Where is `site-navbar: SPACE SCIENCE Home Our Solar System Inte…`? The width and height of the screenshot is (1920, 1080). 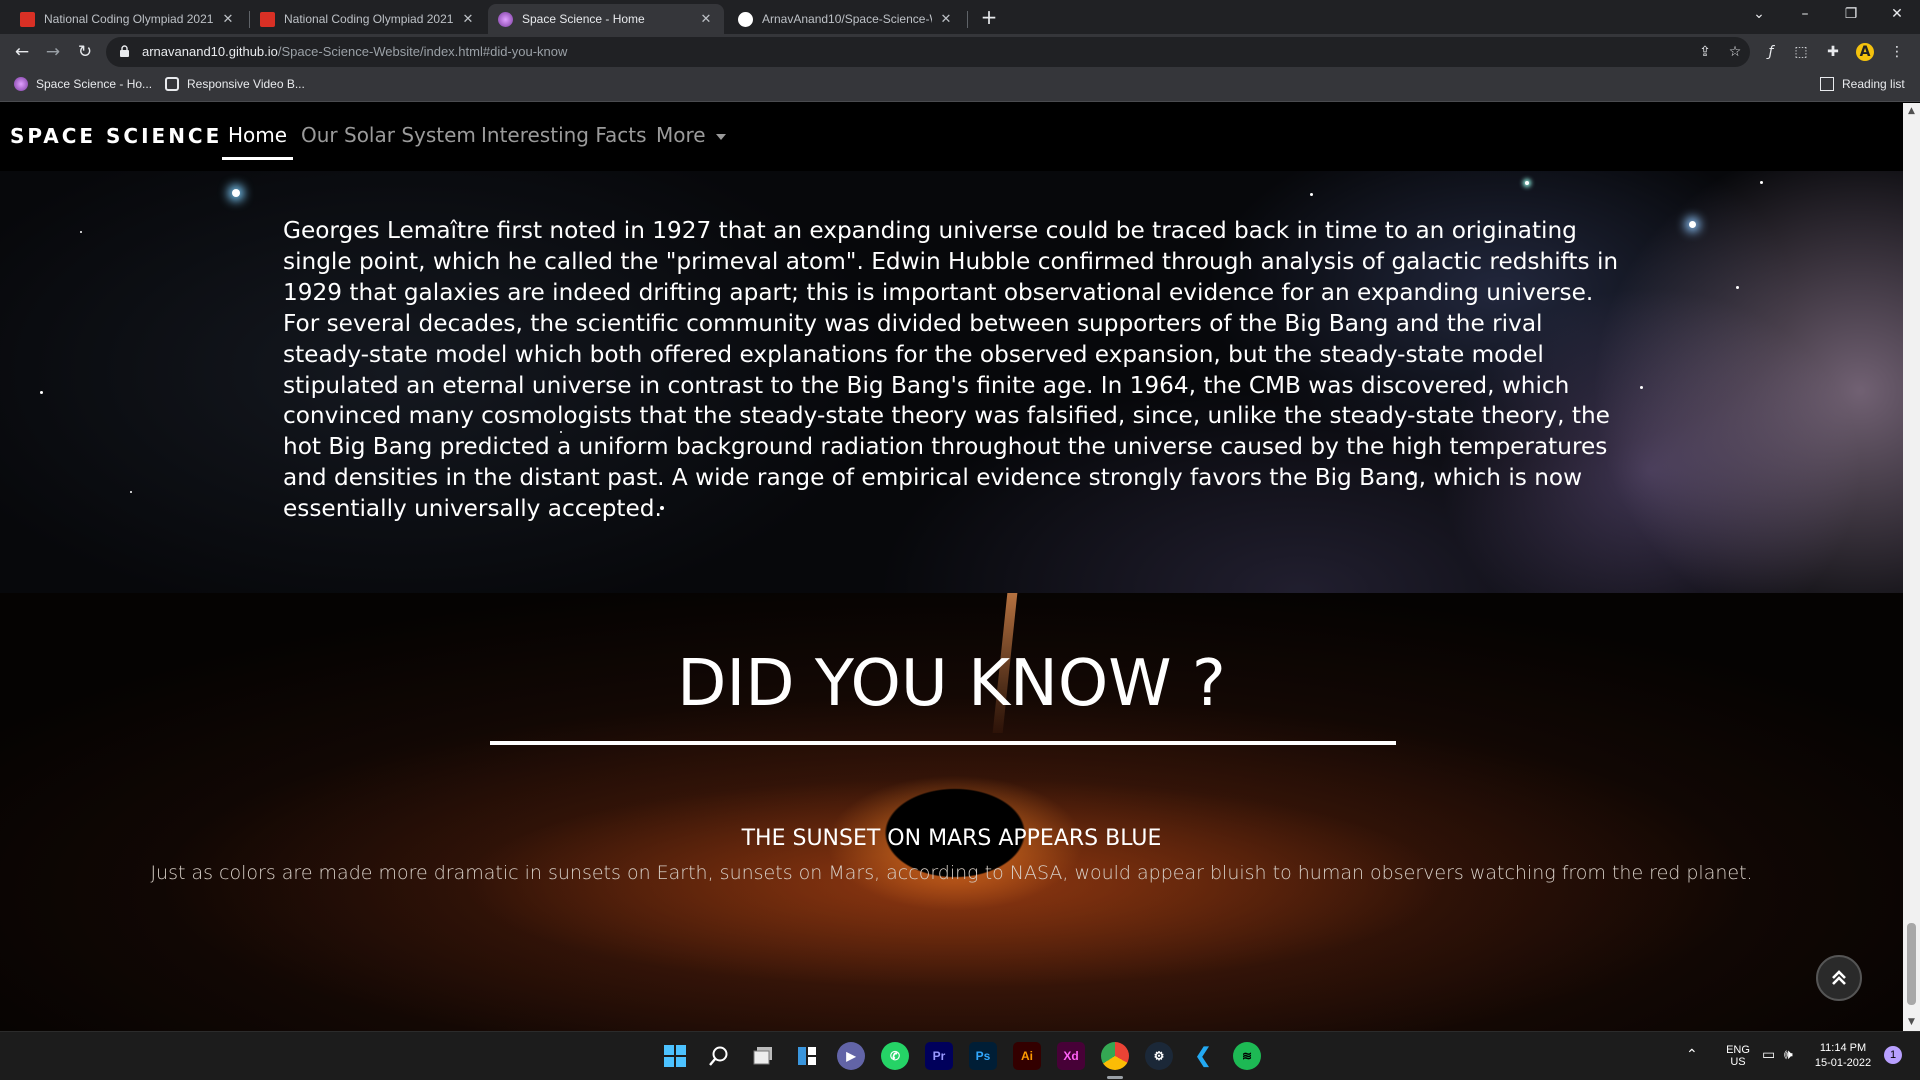 site-navbar: SPACE SCIENCE Home Our Solar System Inte… is located at coordinates (951, 137).